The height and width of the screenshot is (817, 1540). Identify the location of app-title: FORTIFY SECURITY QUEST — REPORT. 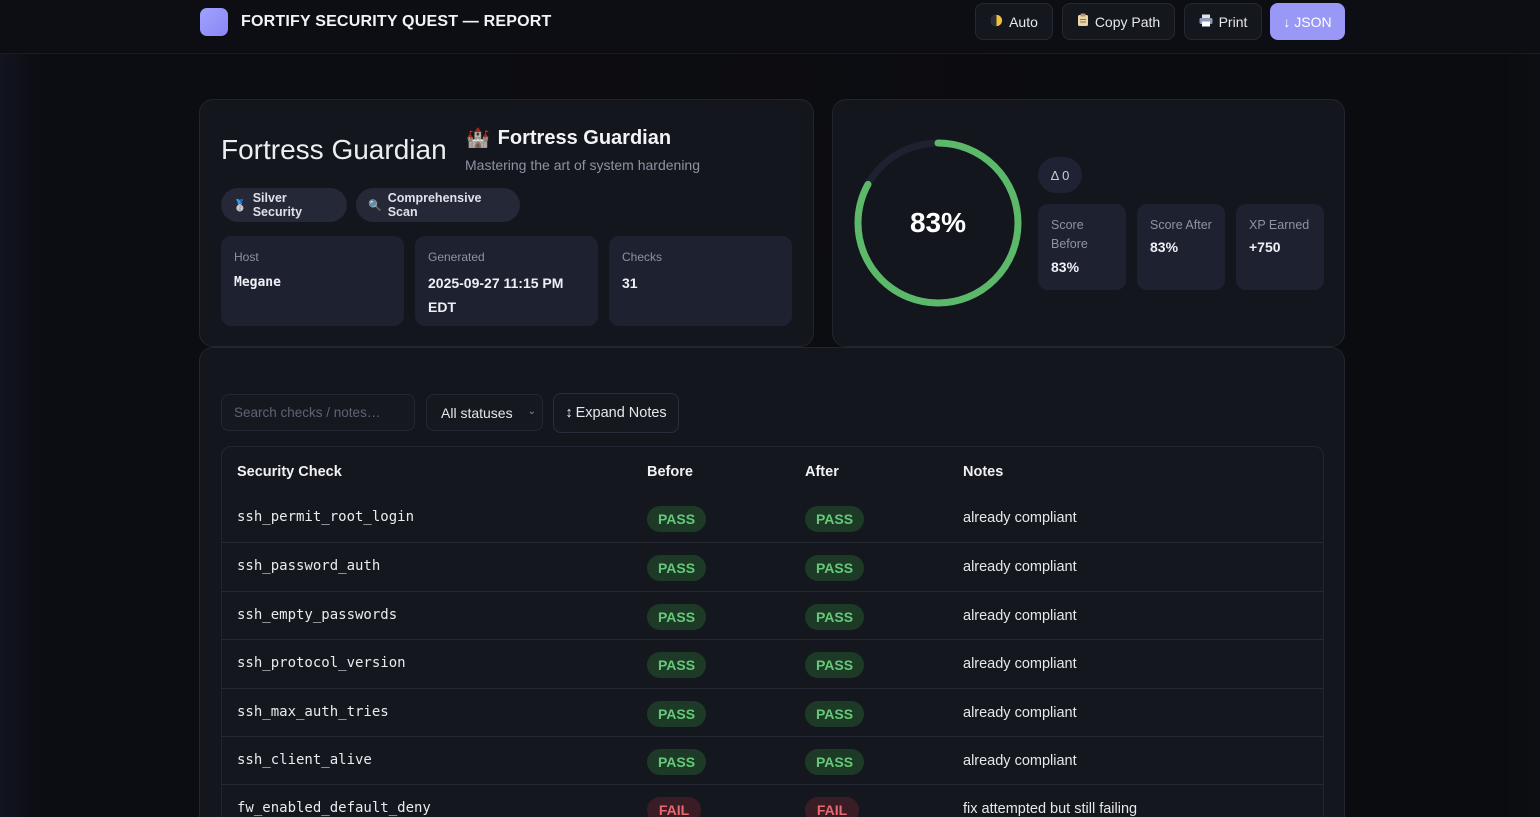
(396, 21).